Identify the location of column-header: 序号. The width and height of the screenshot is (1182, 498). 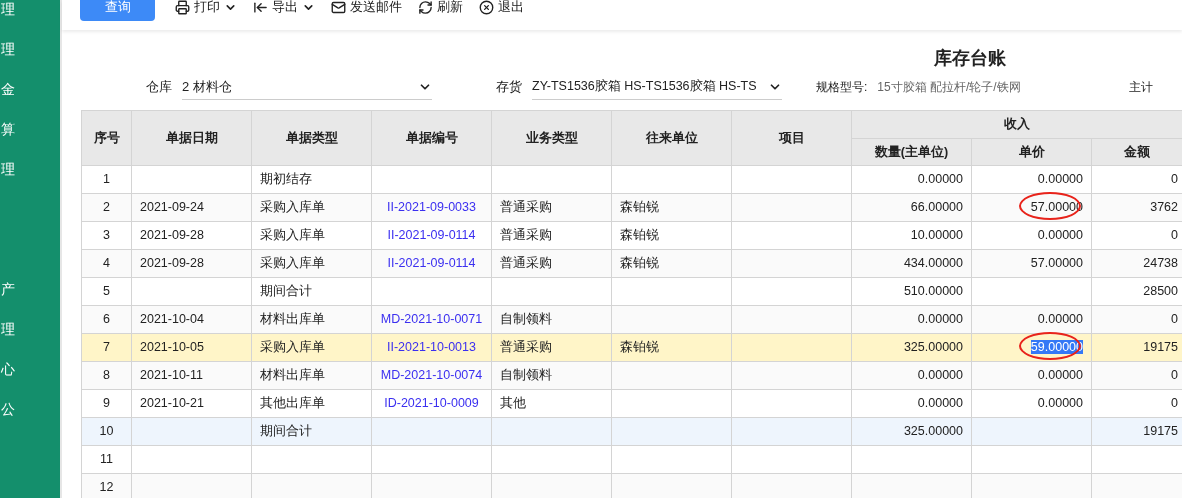
(106, 138).